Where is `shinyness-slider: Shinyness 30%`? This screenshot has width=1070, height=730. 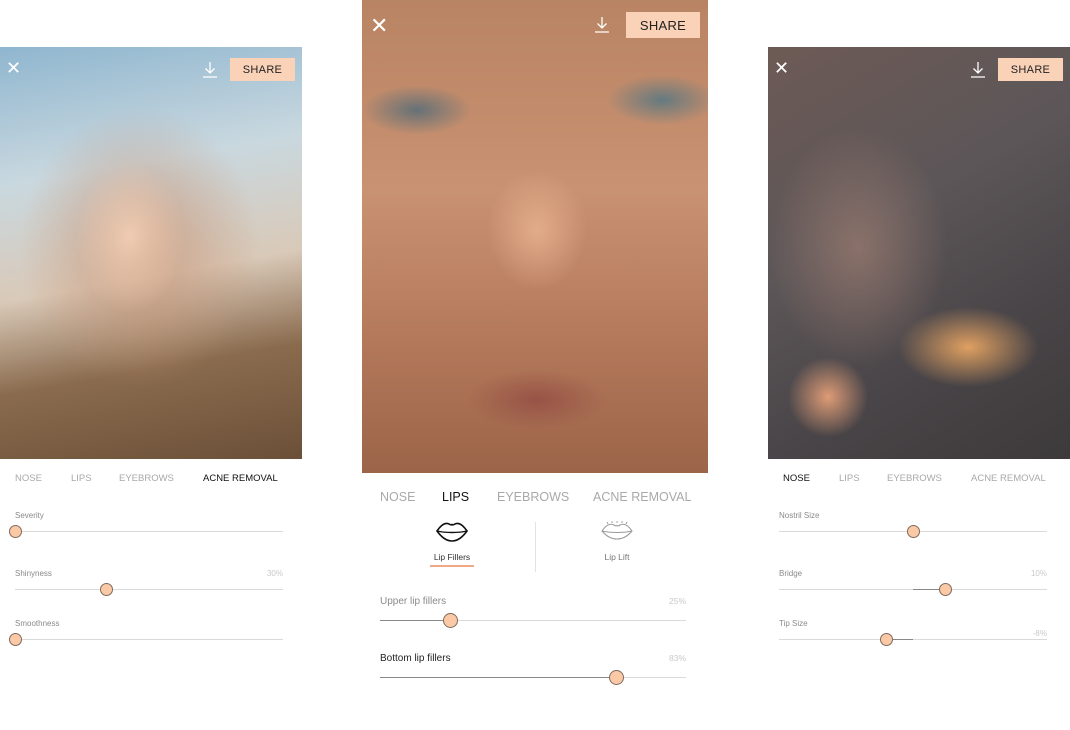 shinyness-slider: Shinyness 30% is located at coordinates (149, 589).